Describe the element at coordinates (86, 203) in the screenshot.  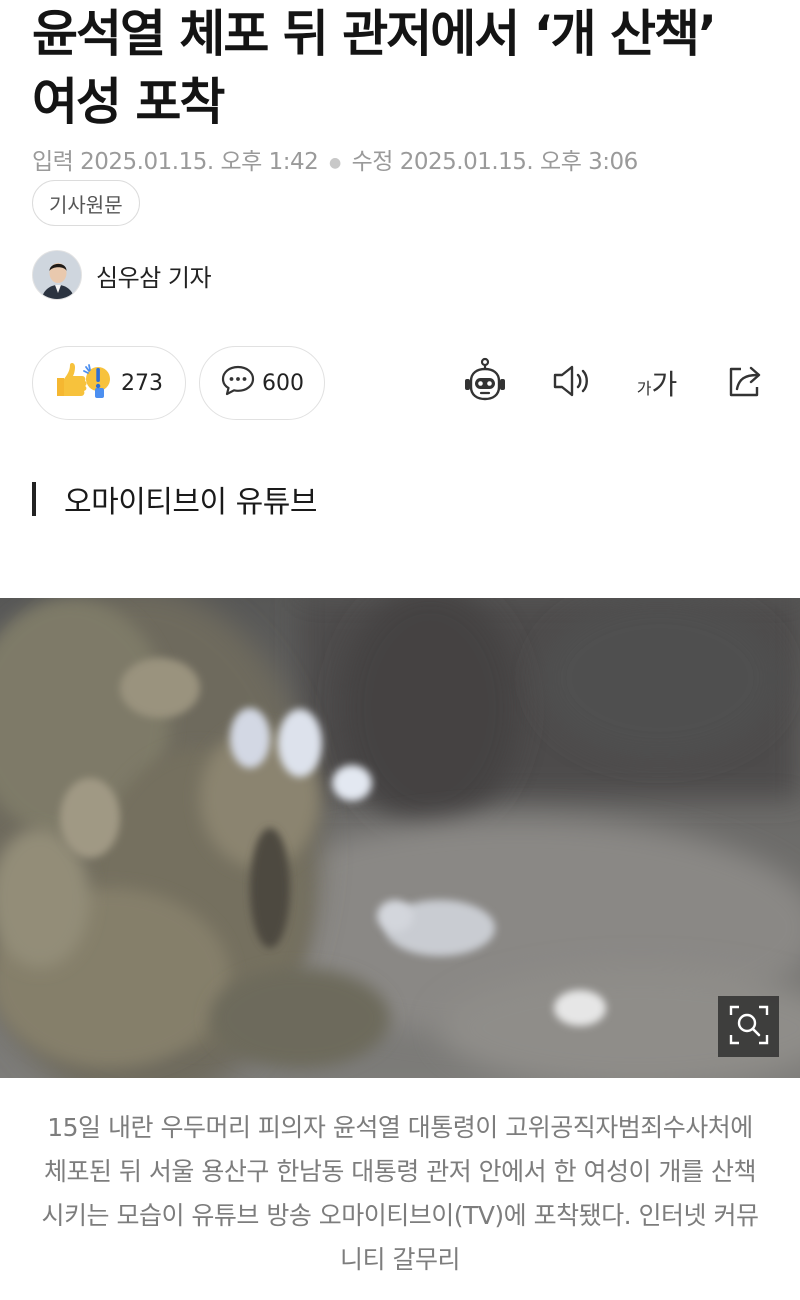
I see `original-article-button: 기사원문` at that location.